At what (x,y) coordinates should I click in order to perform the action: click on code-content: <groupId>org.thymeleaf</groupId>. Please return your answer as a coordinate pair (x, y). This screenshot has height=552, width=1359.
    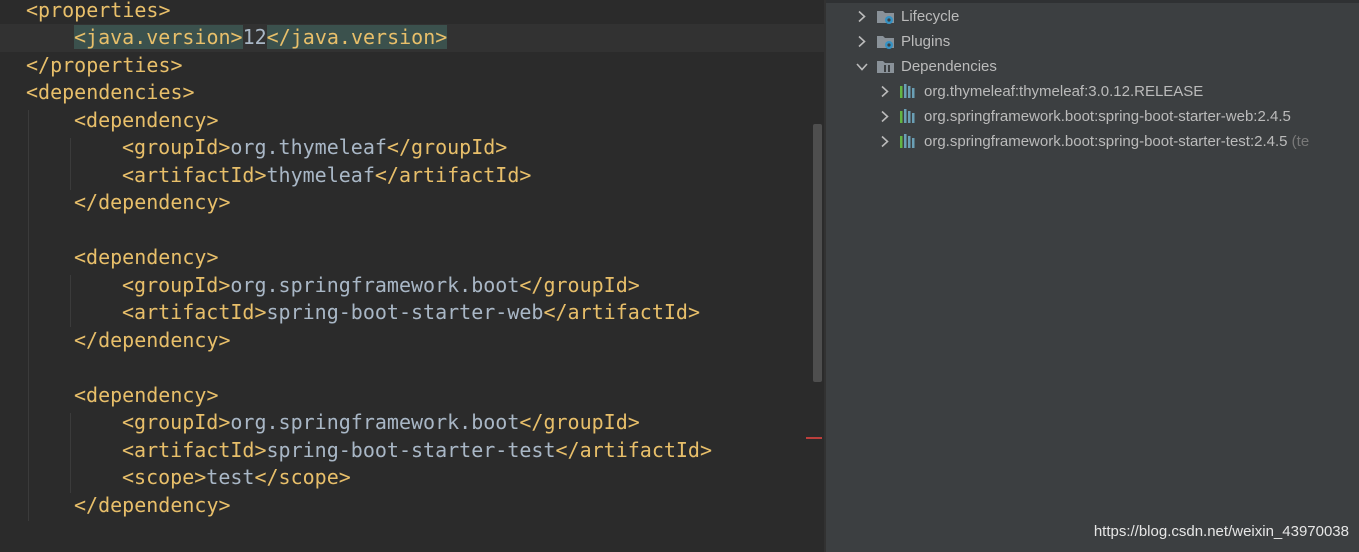
    Looking at the image, I should click on (314, 148).